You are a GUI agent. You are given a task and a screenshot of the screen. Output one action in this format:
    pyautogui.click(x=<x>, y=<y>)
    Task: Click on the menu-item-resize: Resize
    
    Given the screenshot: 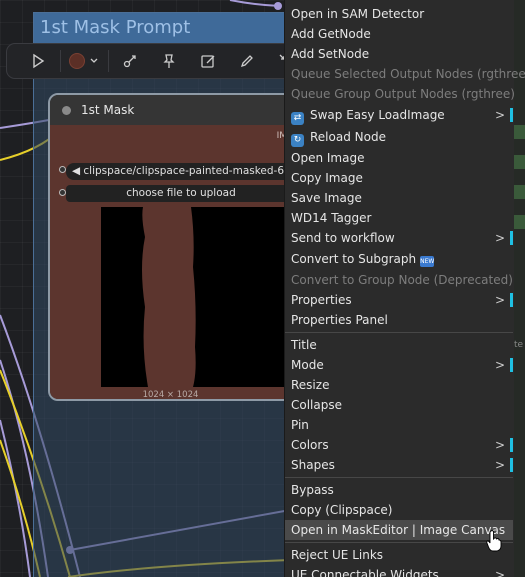 What is the action you would take?
    pyautogui.click(x=399, y=385)
    